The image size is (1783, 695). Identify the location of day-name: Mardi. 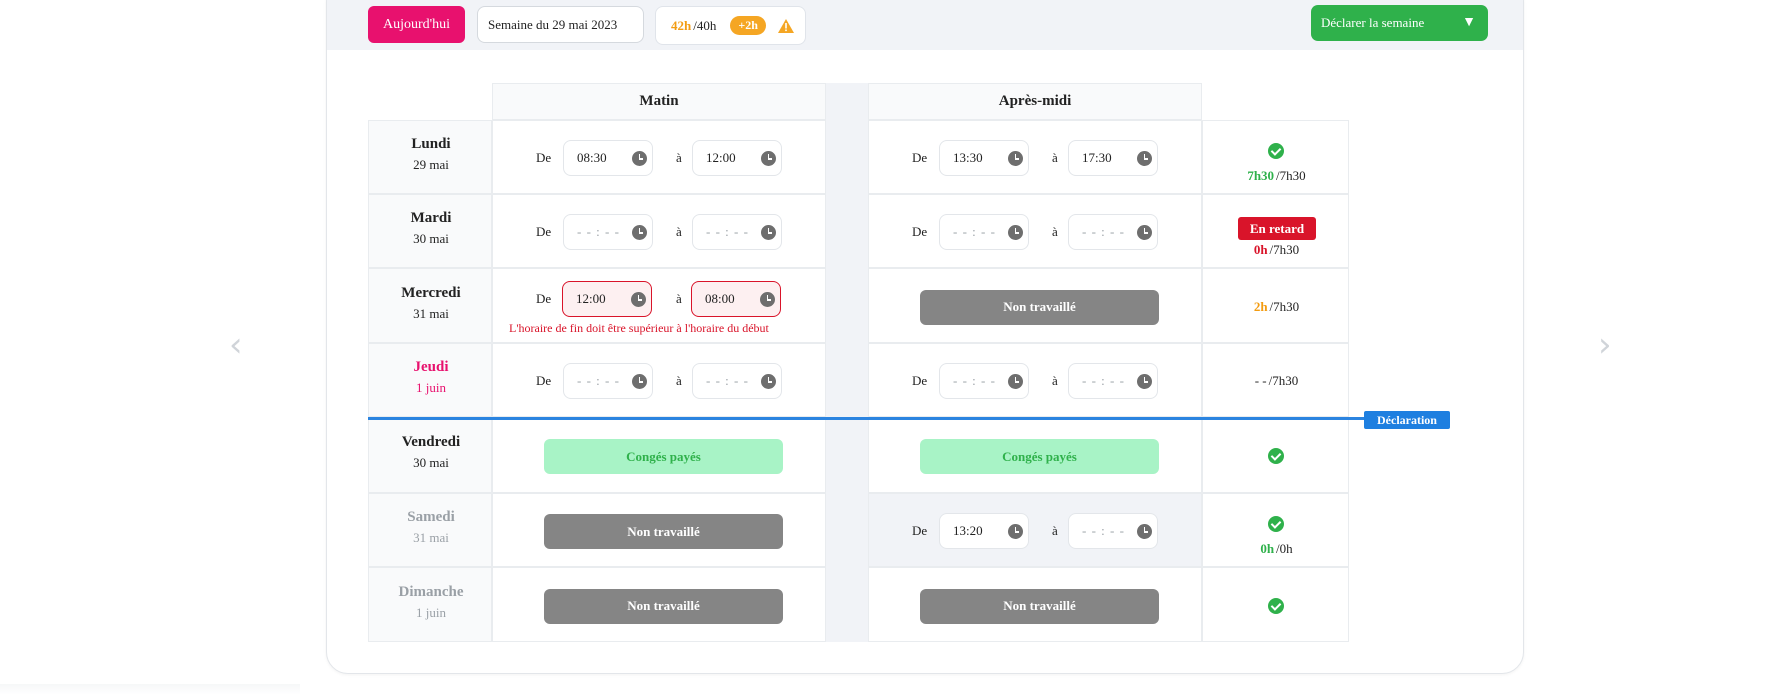
(431, 218).